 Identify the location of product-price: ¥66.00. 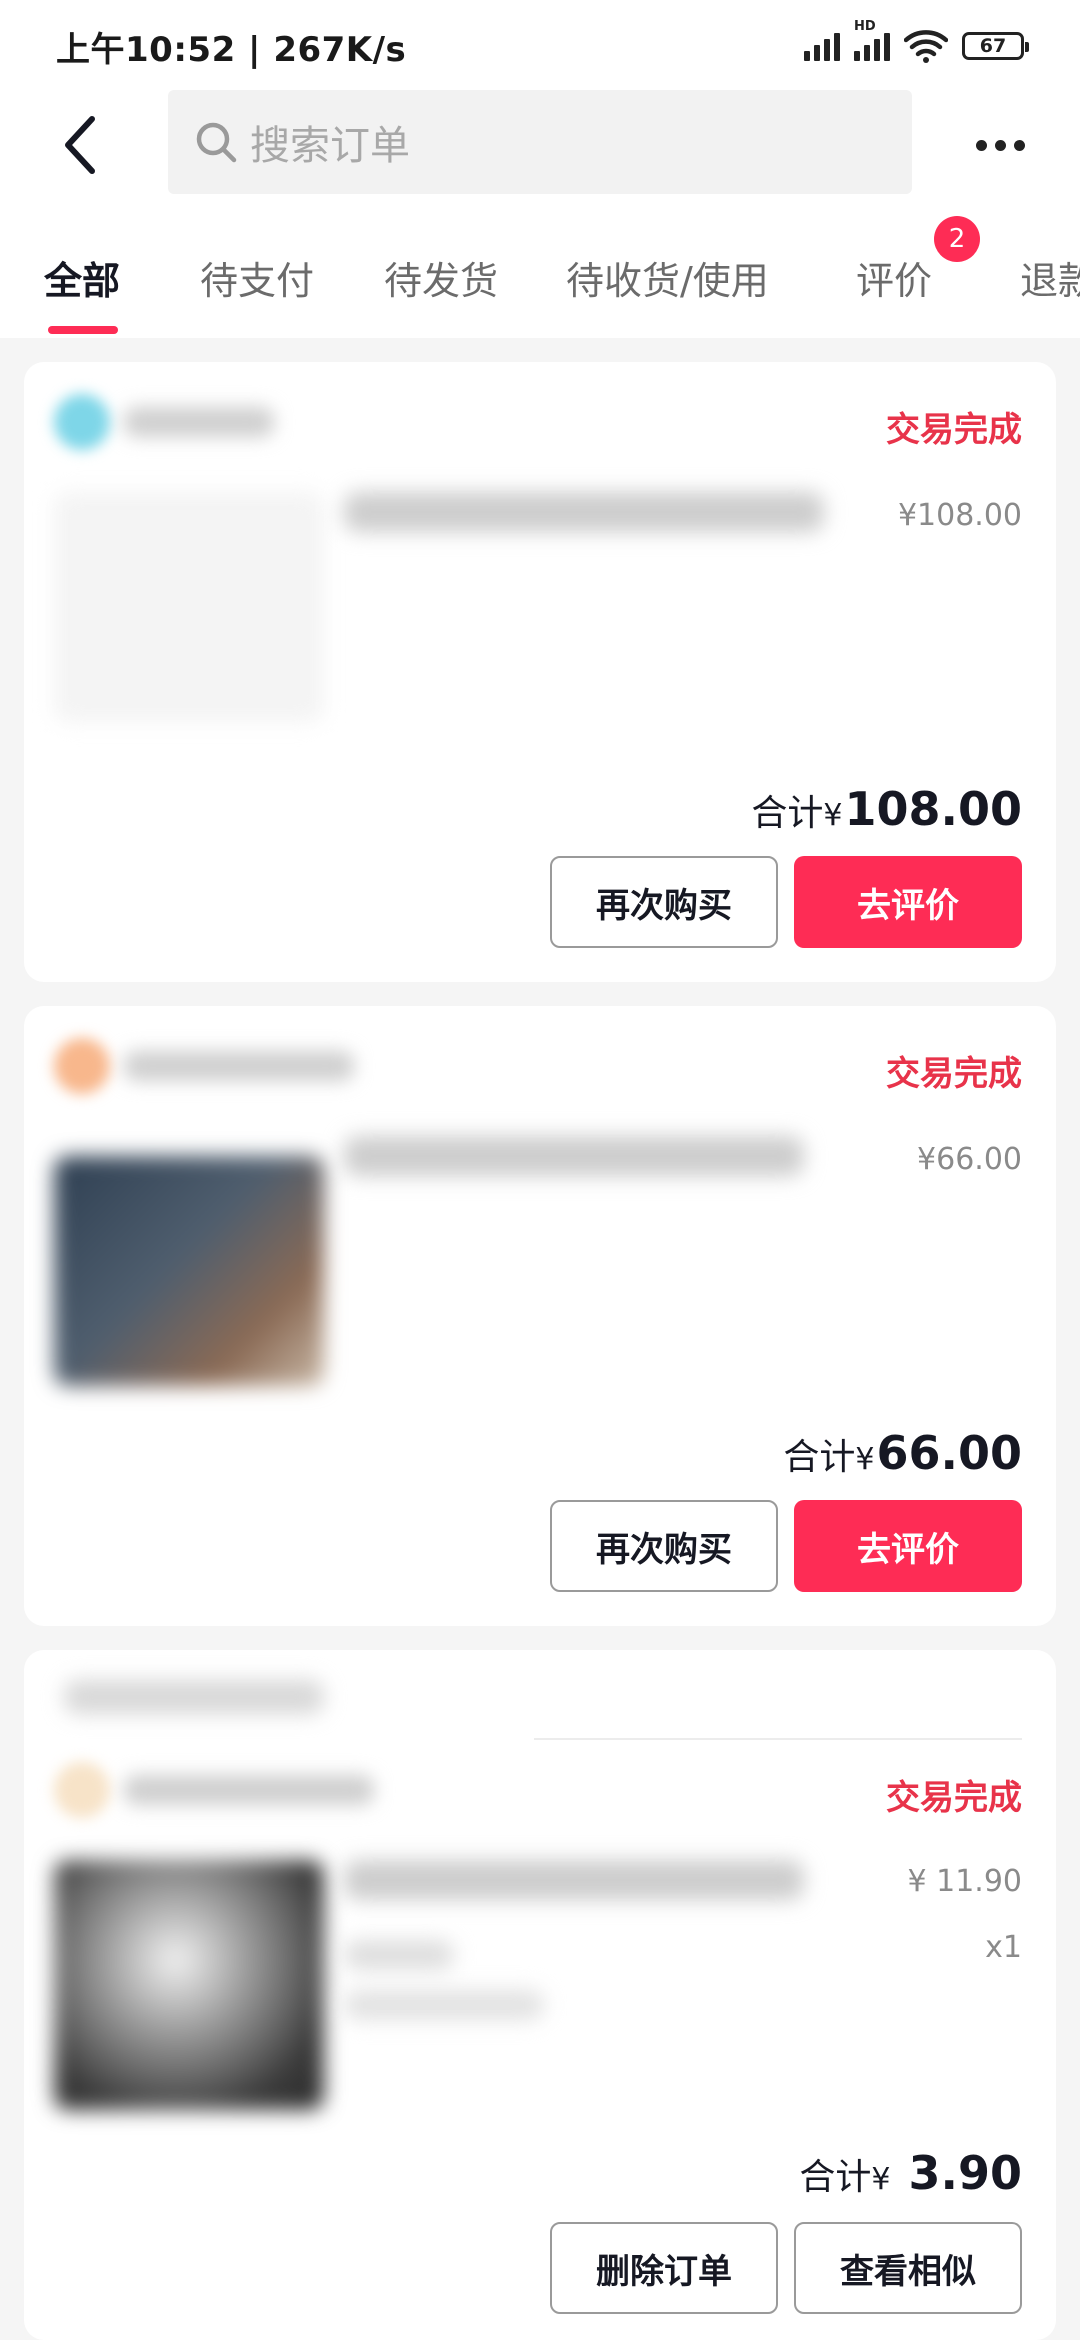
(969, 1159).